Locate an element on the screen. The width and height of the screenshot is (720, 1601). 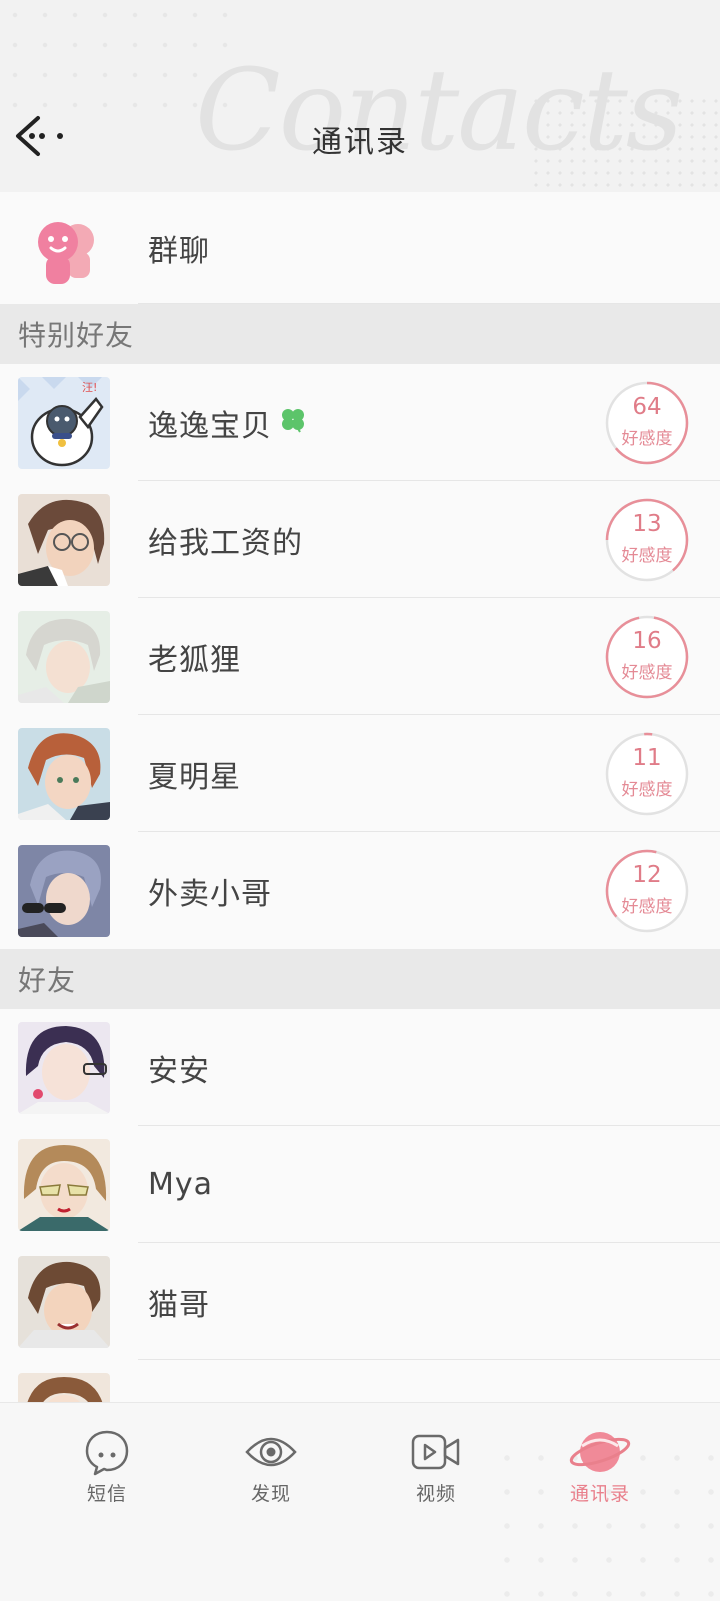
affinity-value: 64 is located at coordinates (647, 407).